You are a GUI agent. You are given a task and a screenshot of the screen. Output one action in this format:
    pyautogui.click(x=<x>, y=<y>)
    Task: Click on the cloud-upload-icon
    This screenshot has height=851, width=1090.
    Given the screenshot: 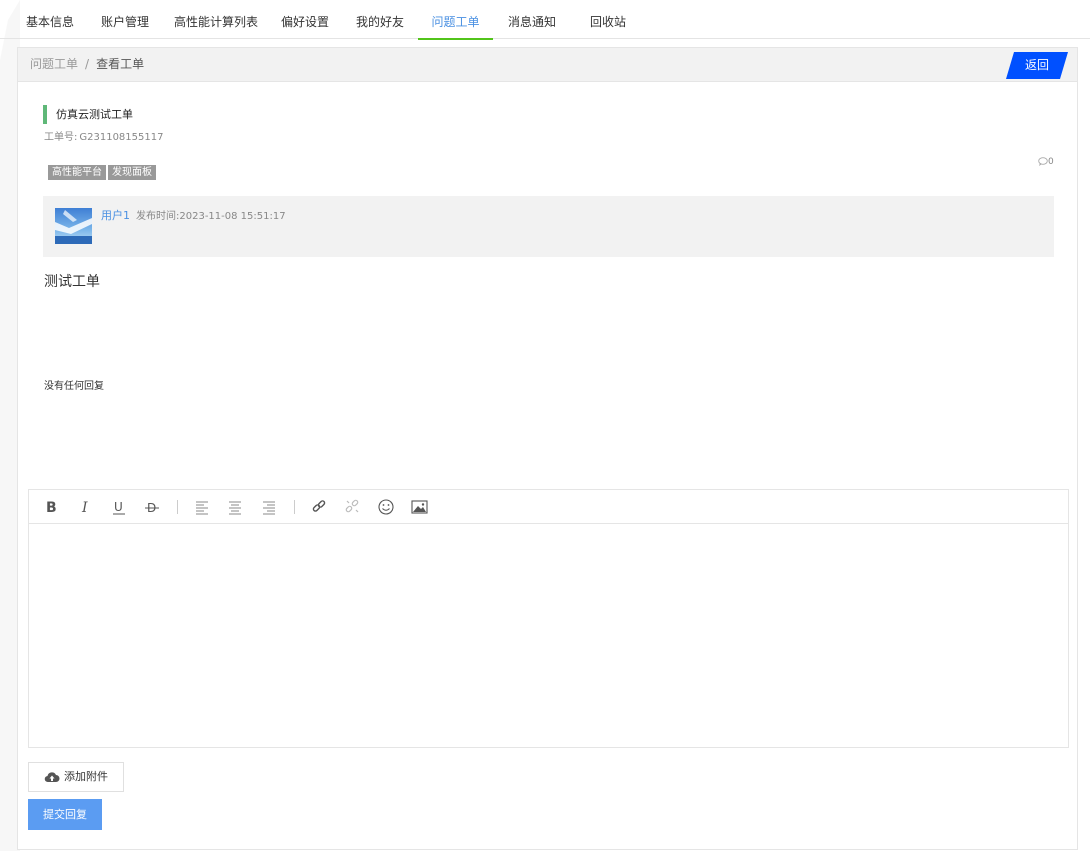 What is the action you would take?
    pyautogui.click(x=52, y=777)
    